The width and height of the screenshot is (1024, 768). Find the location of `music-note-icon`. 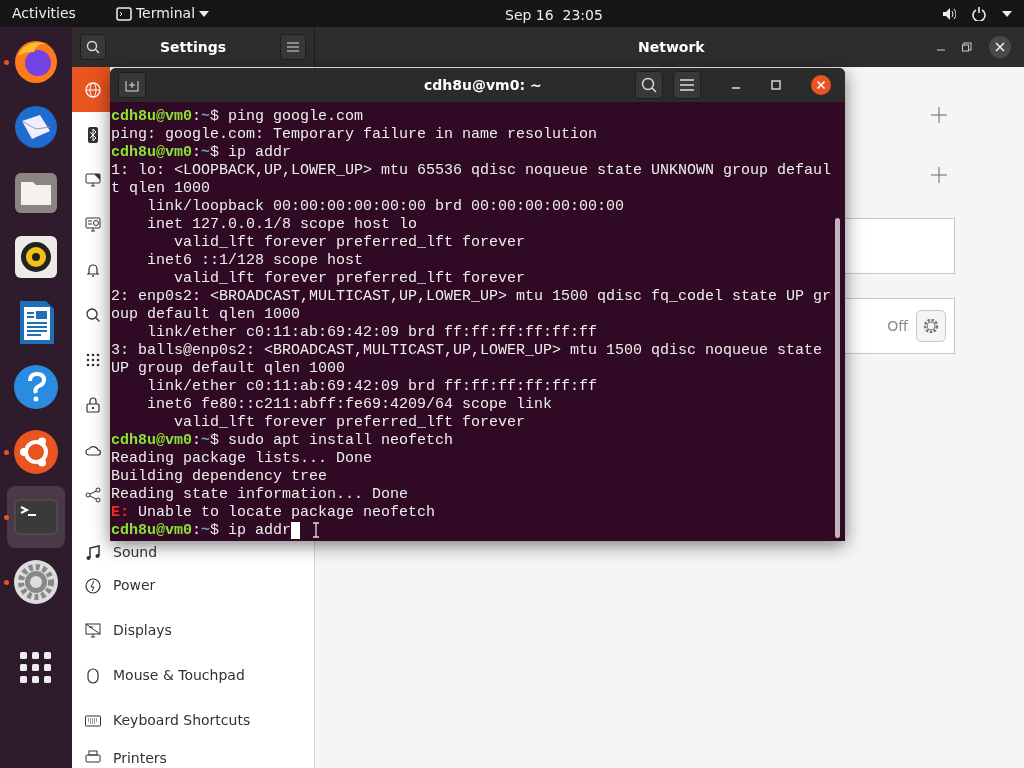

music-note-icon is located at coordinates (93, 552).